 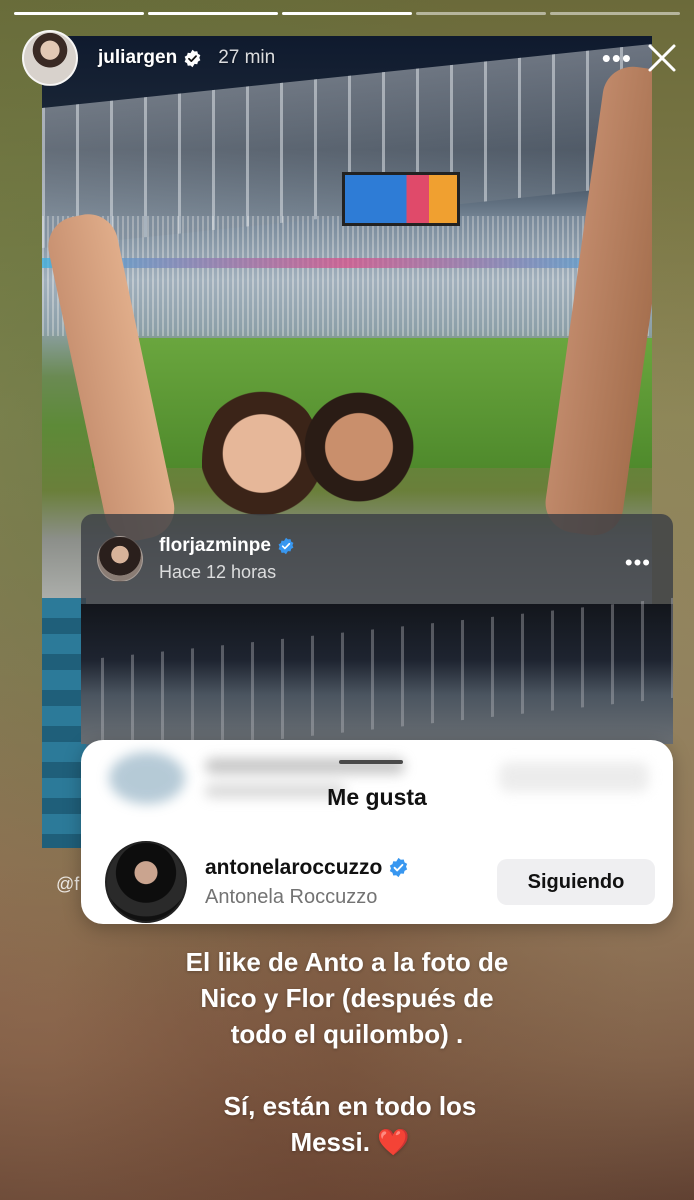 What do you see at coordinates (401, 199) in the screenshot?
I see `stadium-screen` at bounding box center [401, 199].